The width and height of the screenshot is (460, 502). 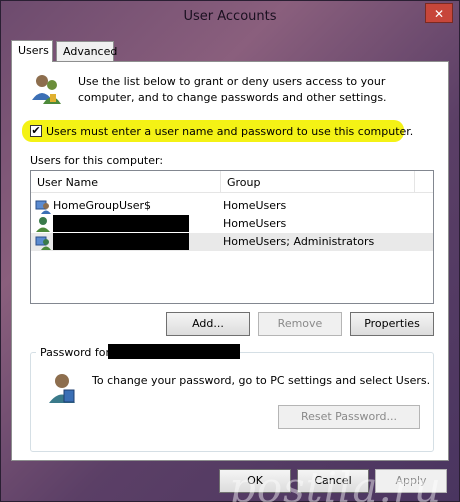 I want to click on tab-advanced-label: Advanced, so click(x=90, y=51).